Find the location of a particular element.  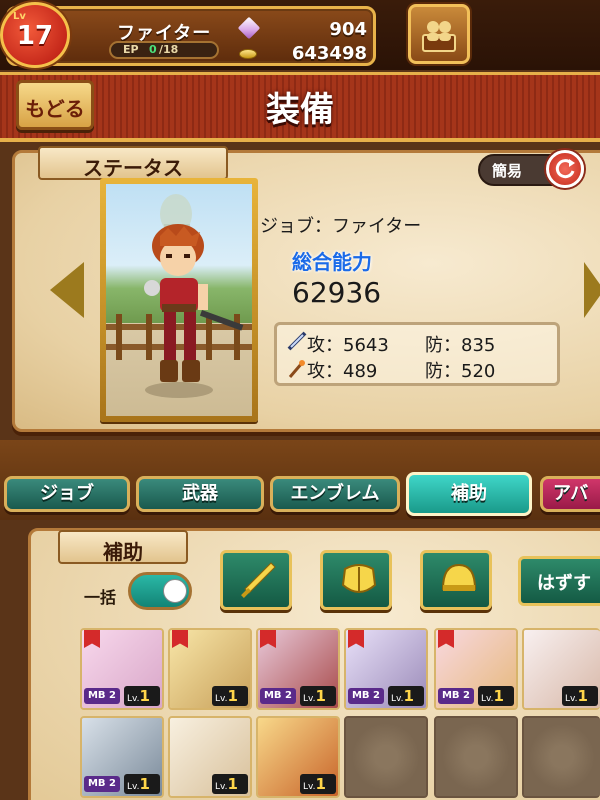

tab-avatar: アバ is located at coordinates (570, 494).